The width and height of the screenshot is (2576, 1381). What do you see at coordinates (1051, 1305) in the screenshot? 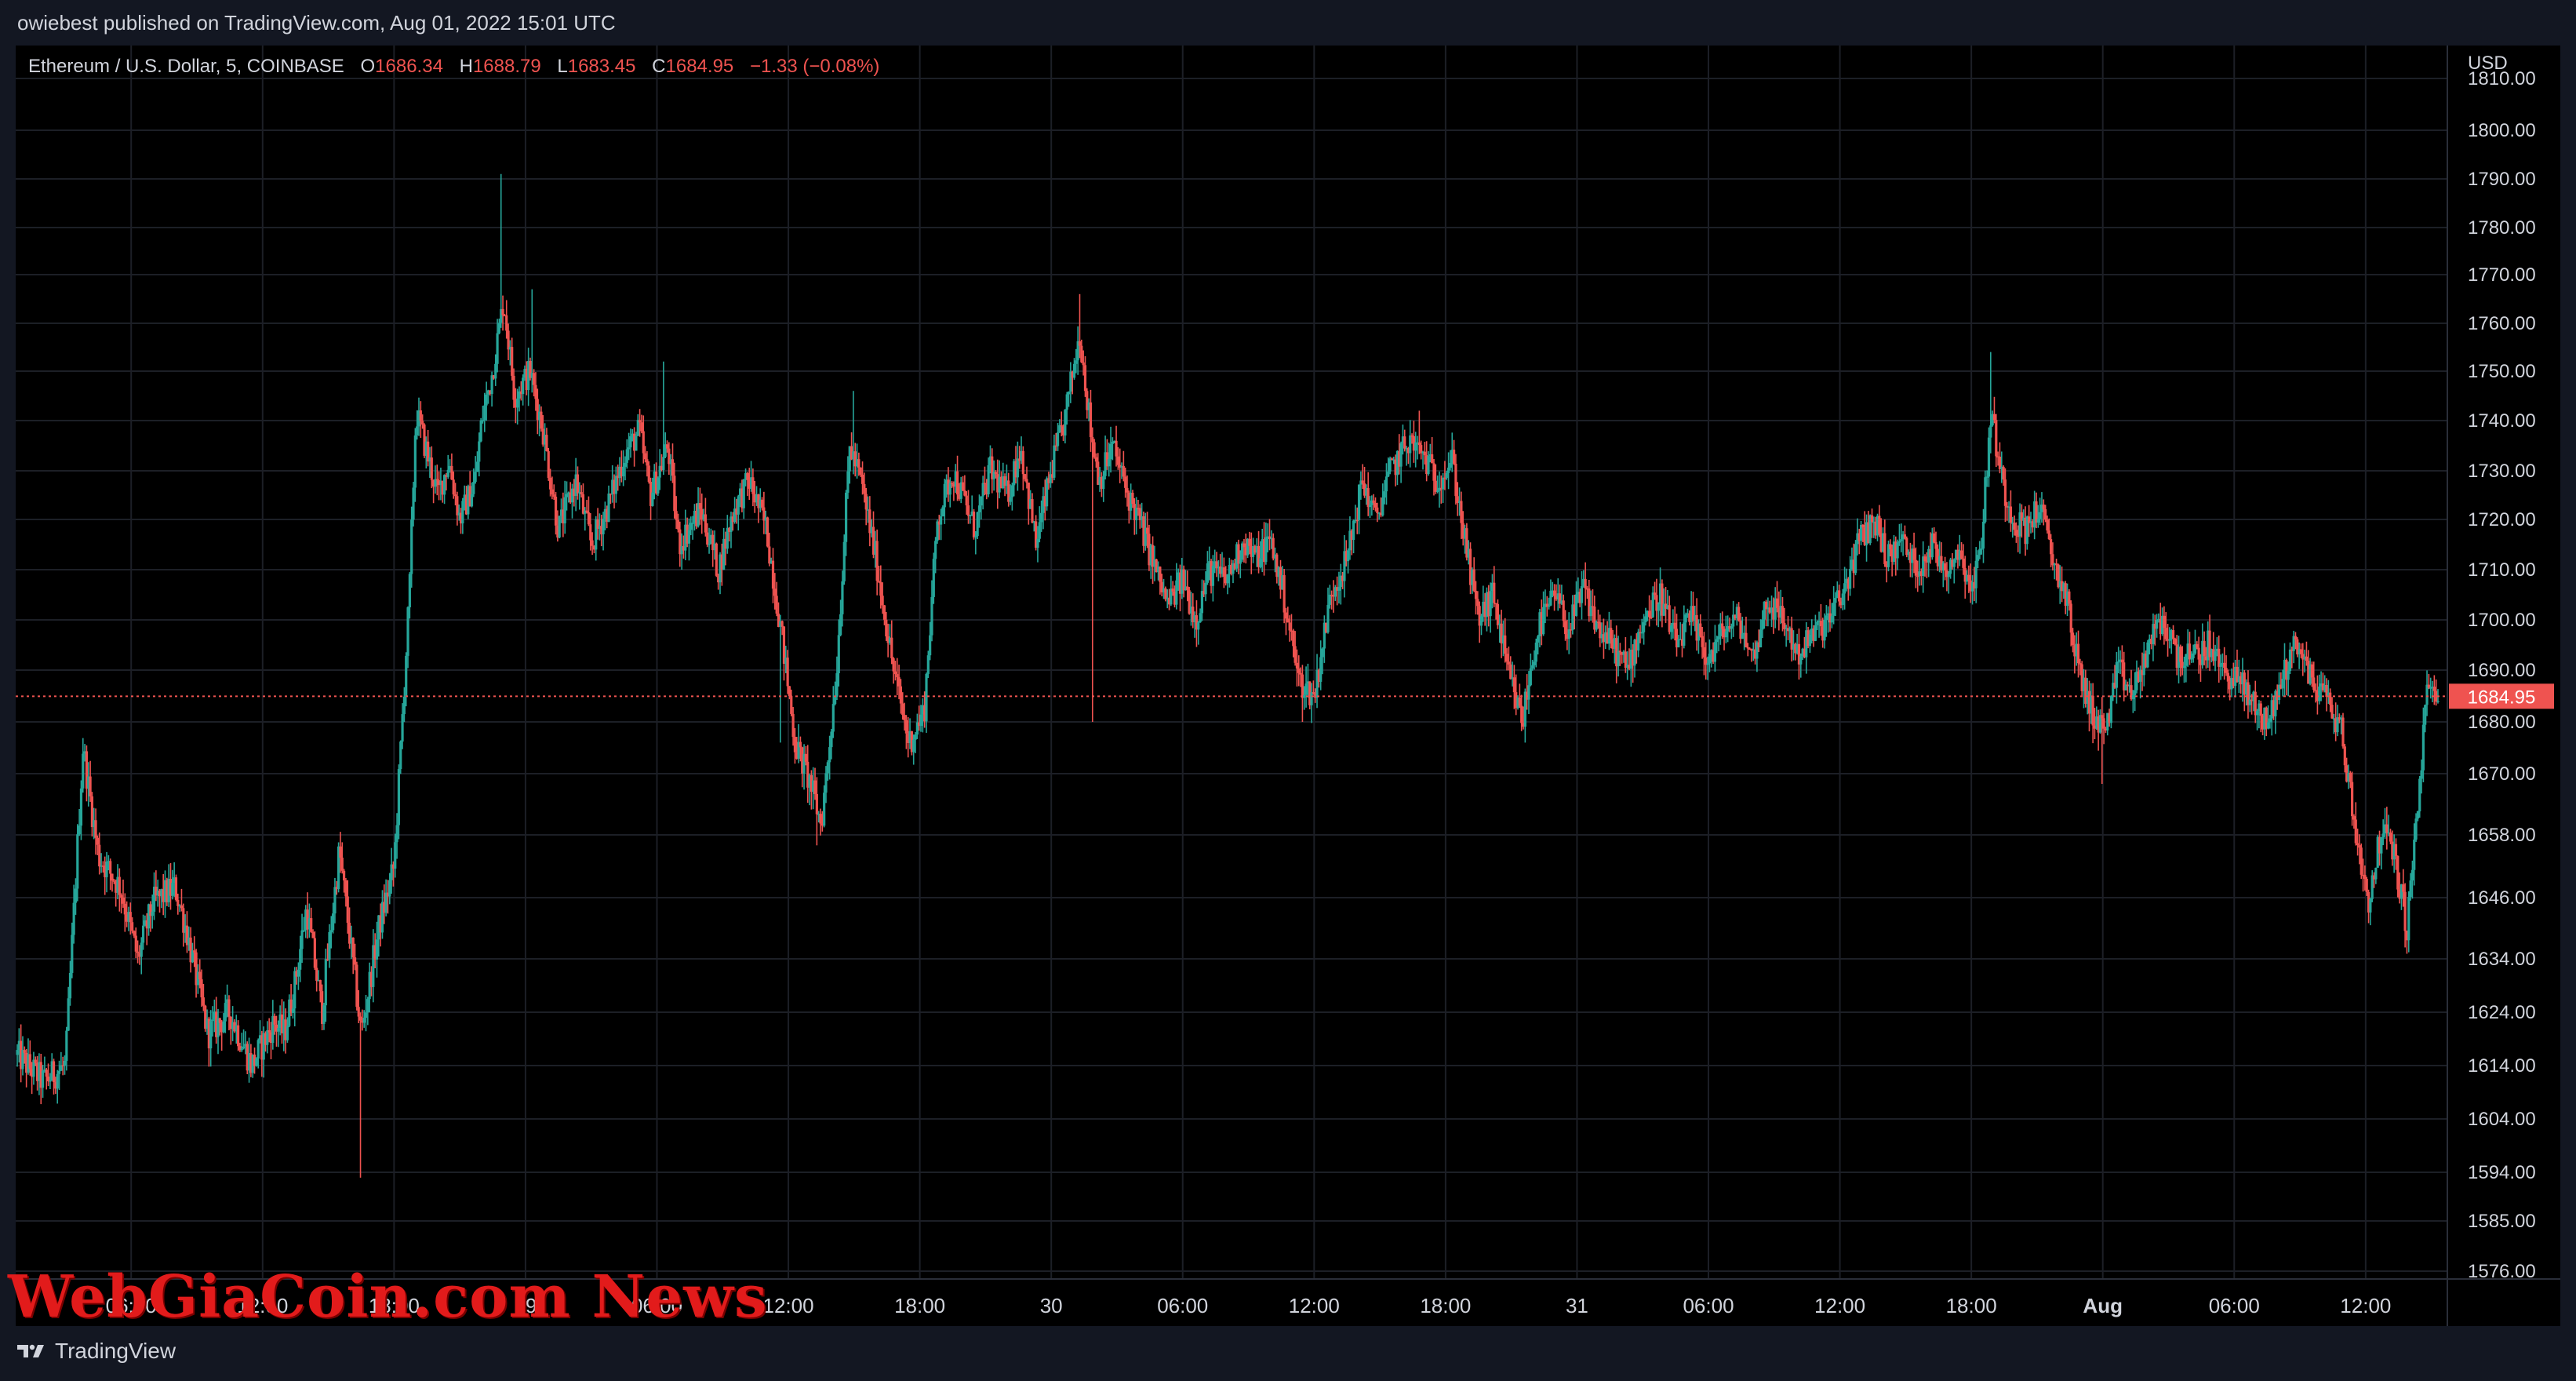
I see `time-tick-label: 30` at bounding box center [1051, 1305].